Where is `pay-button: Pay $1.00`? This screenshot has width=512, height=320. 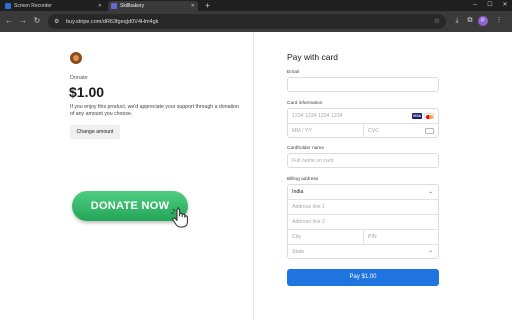
pay-button: Pay $1.00 is located at coordinates (363, 277).